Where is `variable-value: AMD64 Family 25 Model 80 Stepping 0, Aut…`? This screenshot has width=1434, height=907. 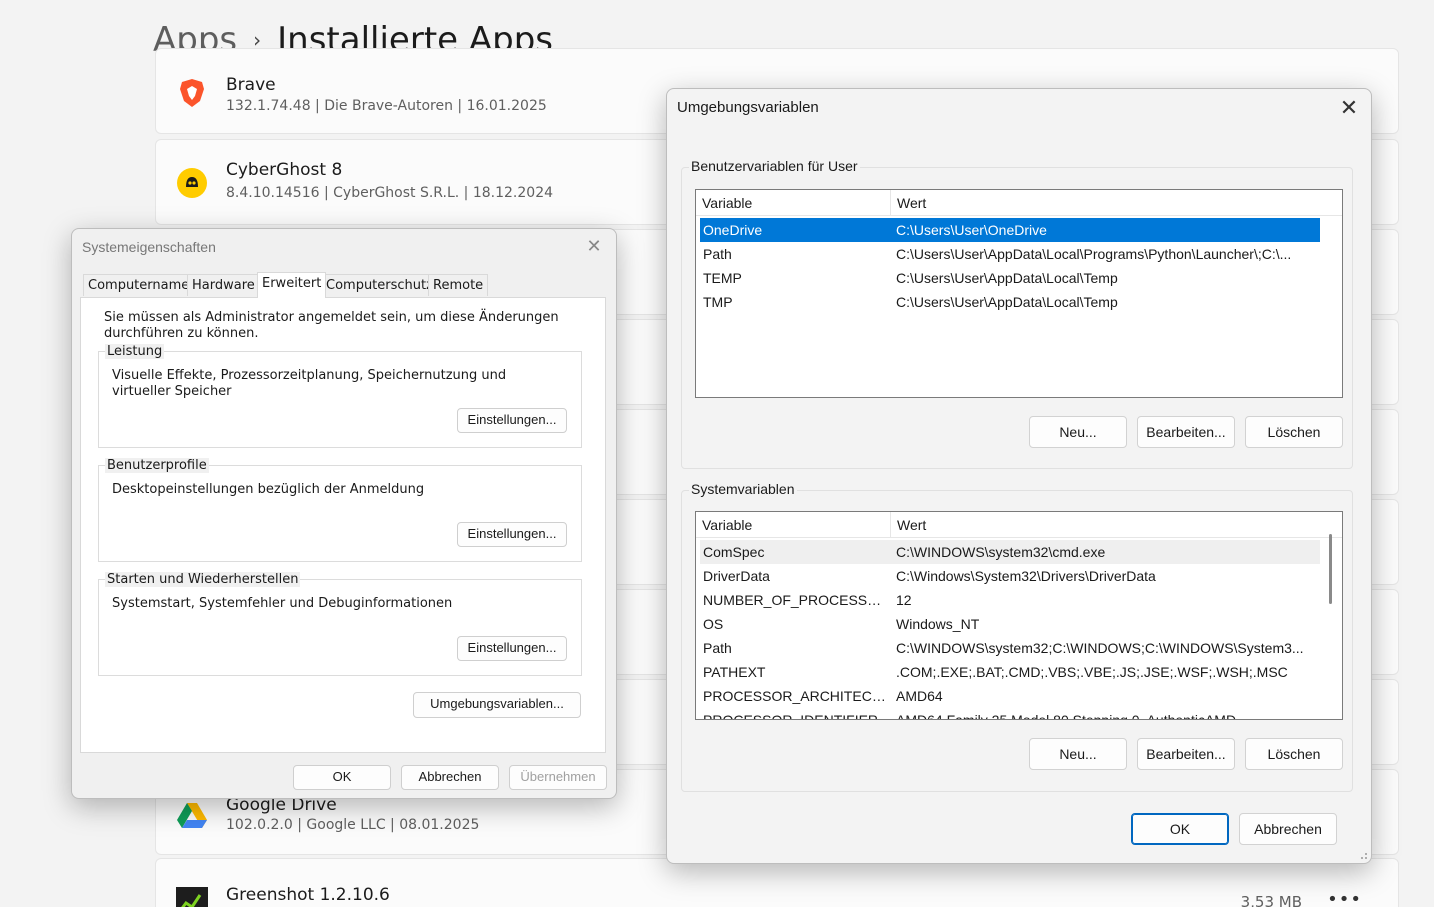
variable-value: AMD64 Family 25 Model 80 Stepping 0, Aut… is located at coordinates (1066, 716).